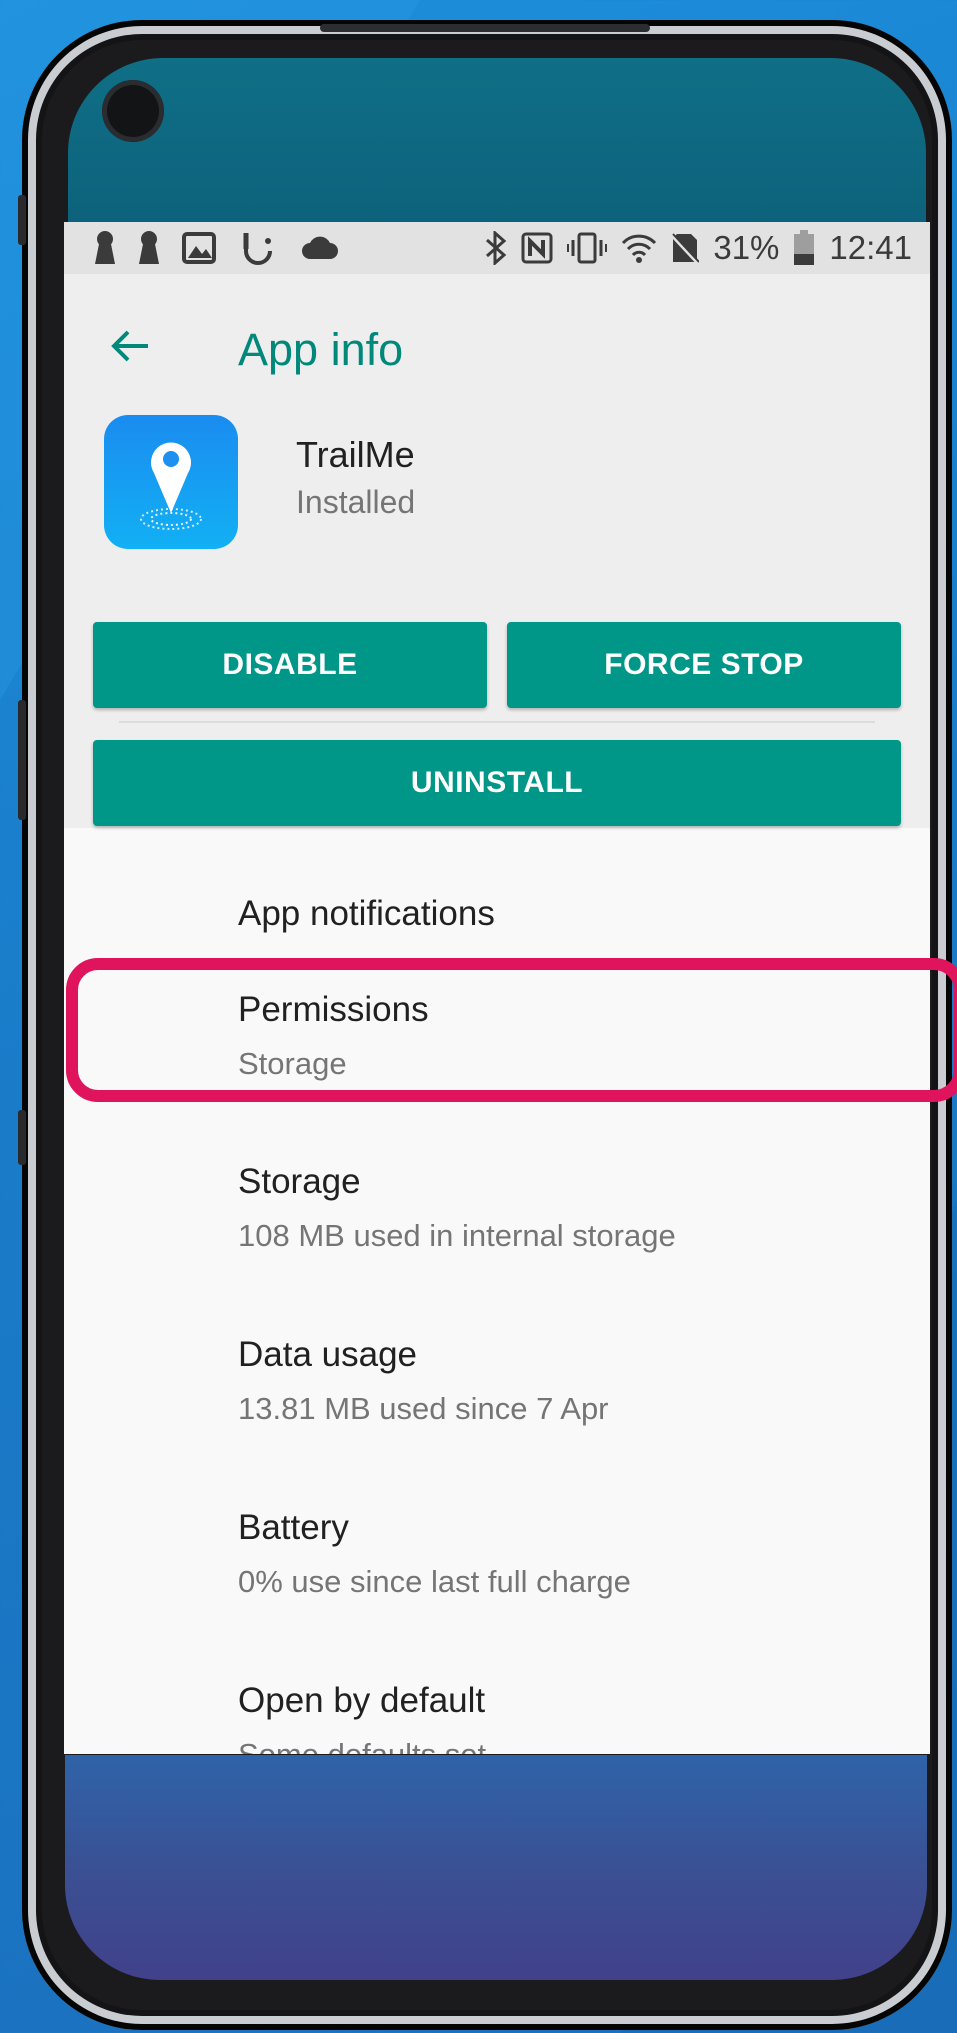 Image resolution: width=957 pixels, height=2033 pixels. What do you see at coordinates (366, 913) in the screenshot?
I see `list-item-title: App notifications` at bounding box center [366, 913].